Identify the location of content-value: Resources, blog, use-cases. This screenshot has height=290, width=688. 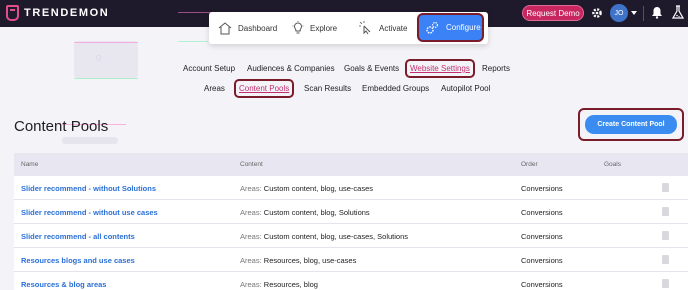
(310, 260).